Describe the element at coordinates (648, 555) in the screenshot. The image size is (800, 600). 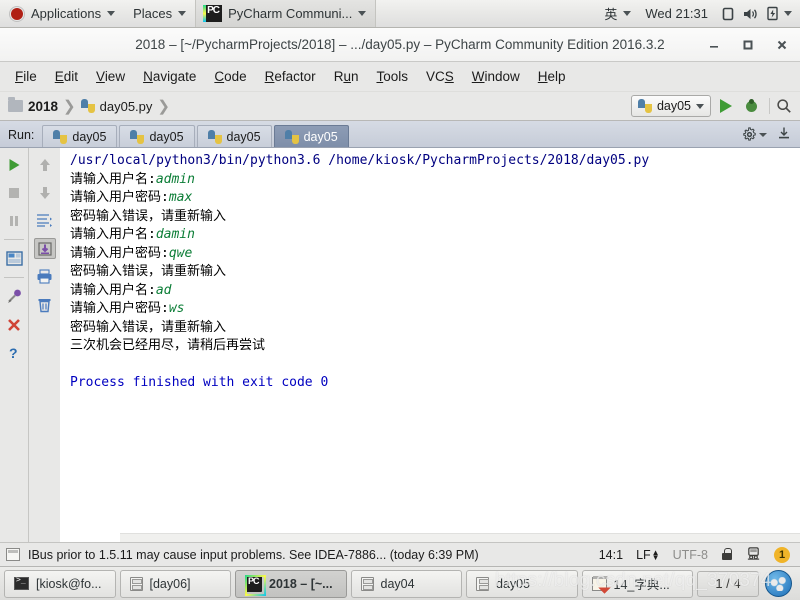
I see `line-separator: LF ▲ ▼` at that location.